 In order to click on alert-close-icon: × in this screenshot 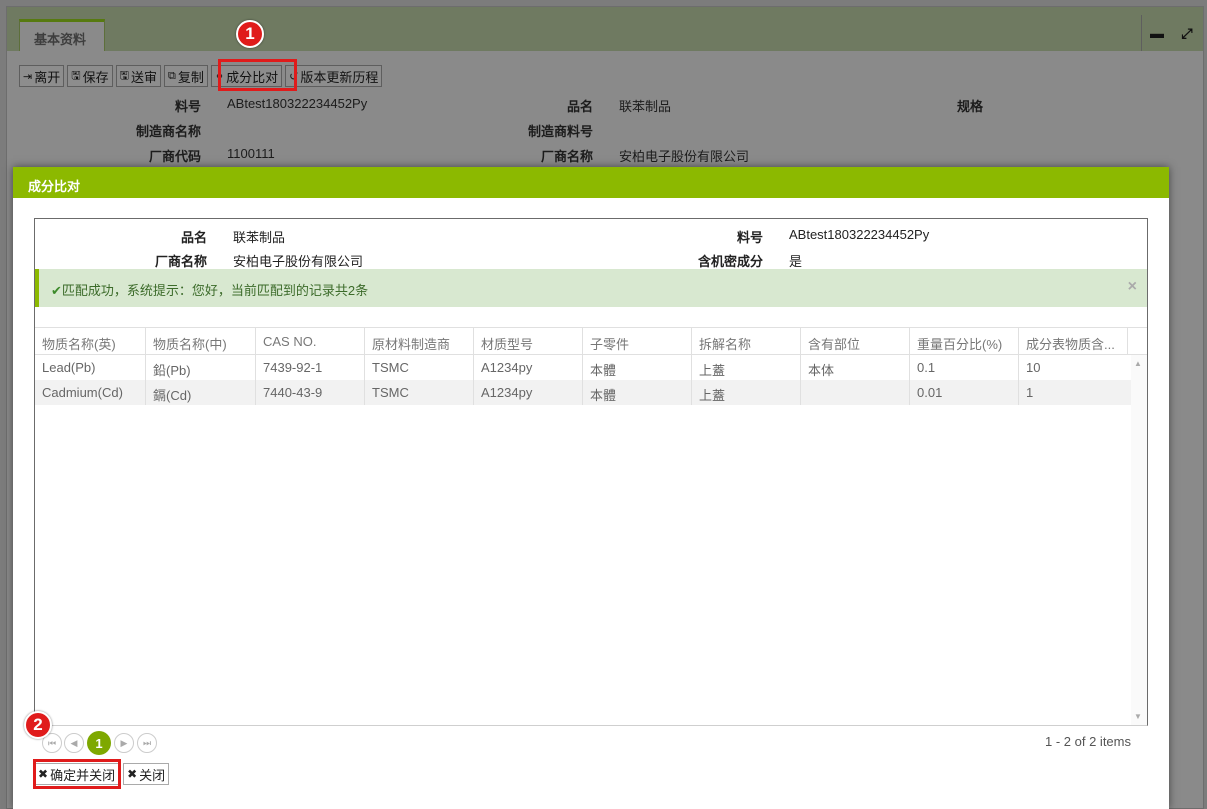, I will do `click(1132, 287)`.